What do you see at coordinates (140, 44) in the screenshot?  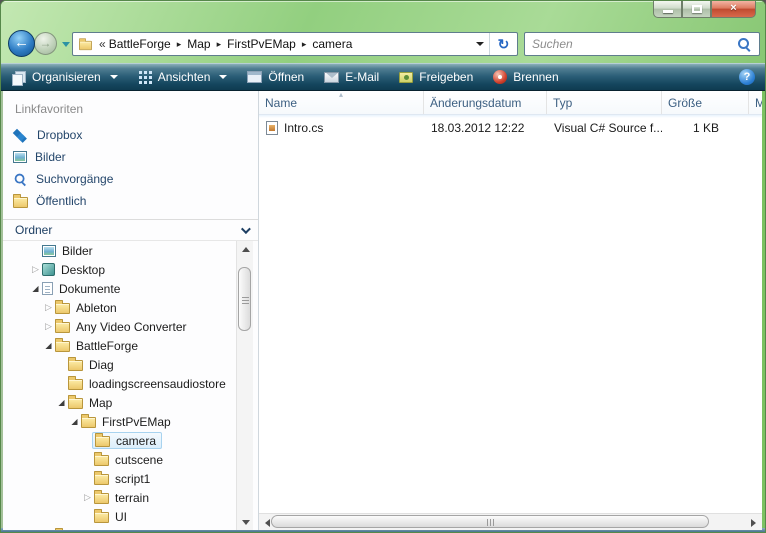 I see `breadcrumb-battleforge: BattleForge` at bounding box center [140, 44].